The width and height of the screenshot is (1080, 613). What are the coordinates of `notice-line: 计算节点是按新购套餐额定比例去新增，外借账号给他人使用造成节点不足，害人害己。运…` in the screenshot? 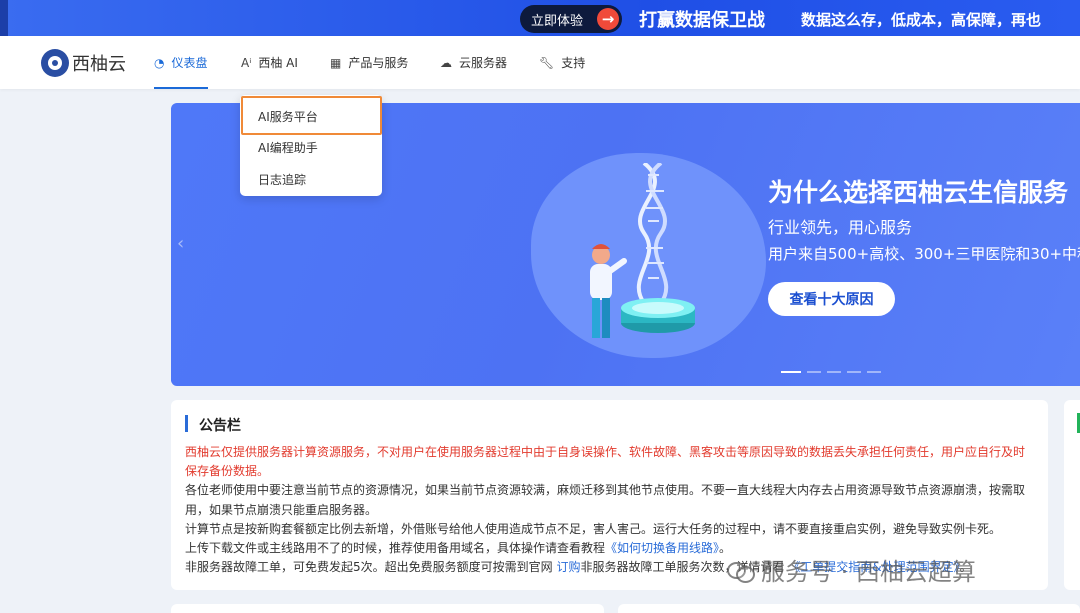 It's located at (593, 528).